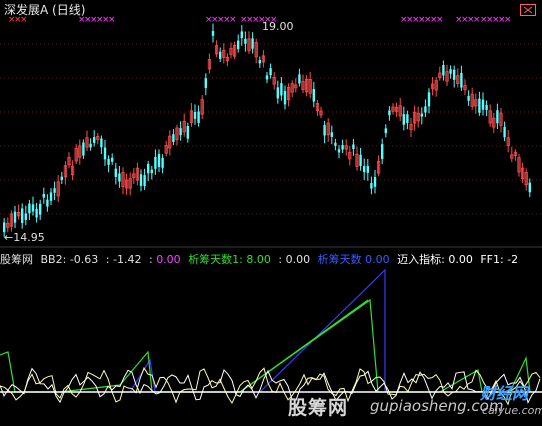  What do you see at coordinates (16, 259) in the screenshot?
I see `indicator-name: 股筹网` at bounding box center [16, 259].